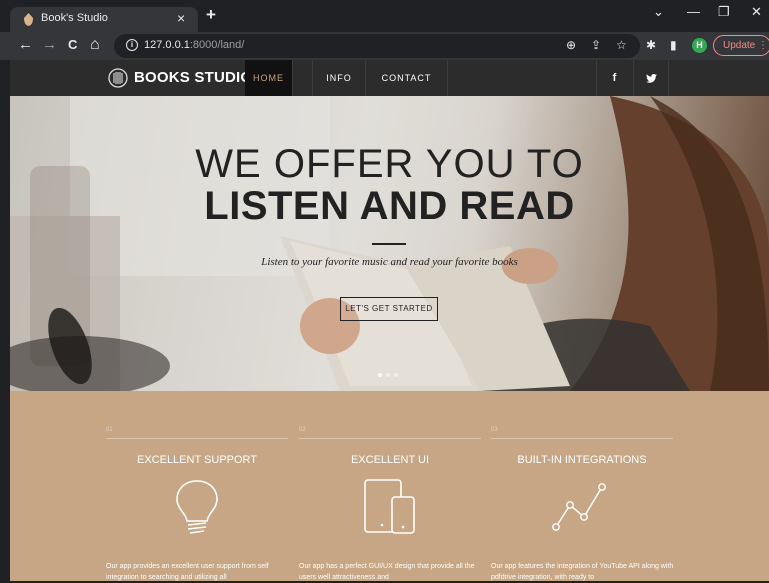 The height and width of the screenshot is (583, 769). What do you see at coordinates (193, 77) in the screenshot?
I see `brand-name: BOOKS STUDIO` at bounding box center [193, 77].